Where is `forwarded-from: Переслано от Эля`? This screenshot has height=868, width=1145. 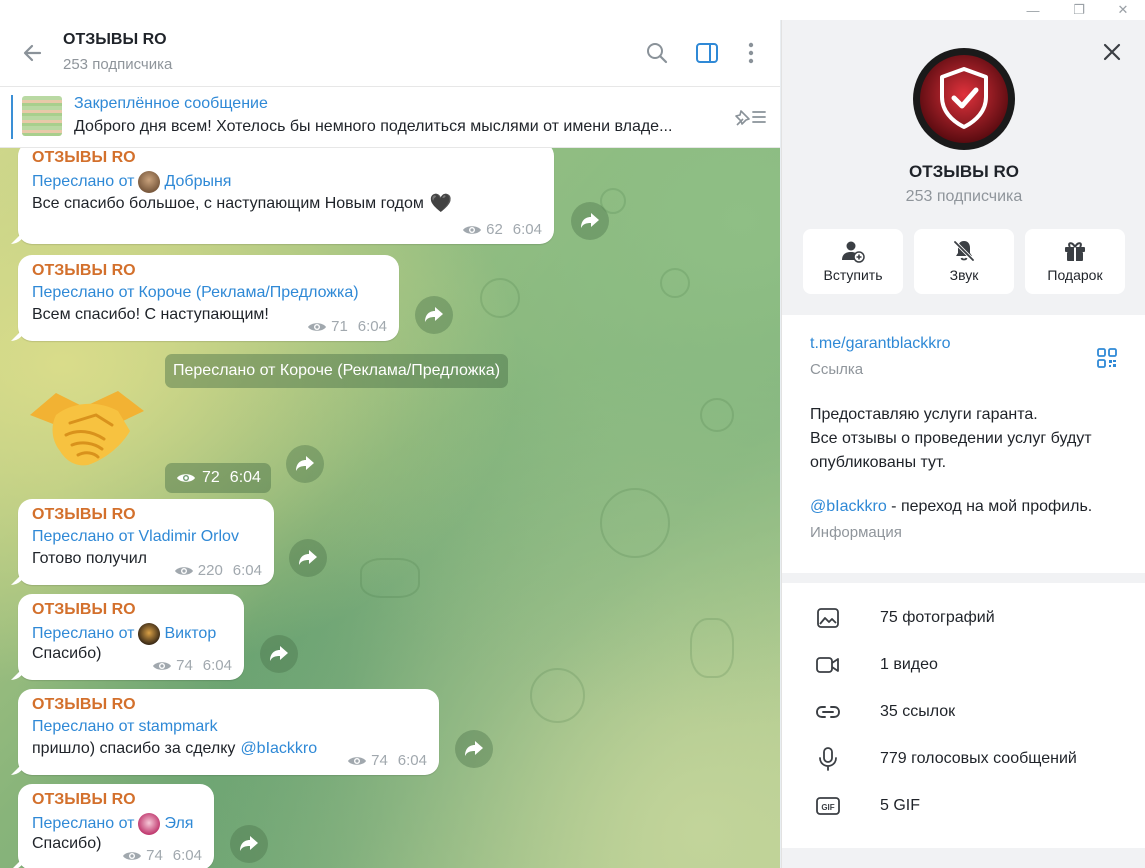
forwarded-from: Переслано от Эля is located at coordinates (112, 824).